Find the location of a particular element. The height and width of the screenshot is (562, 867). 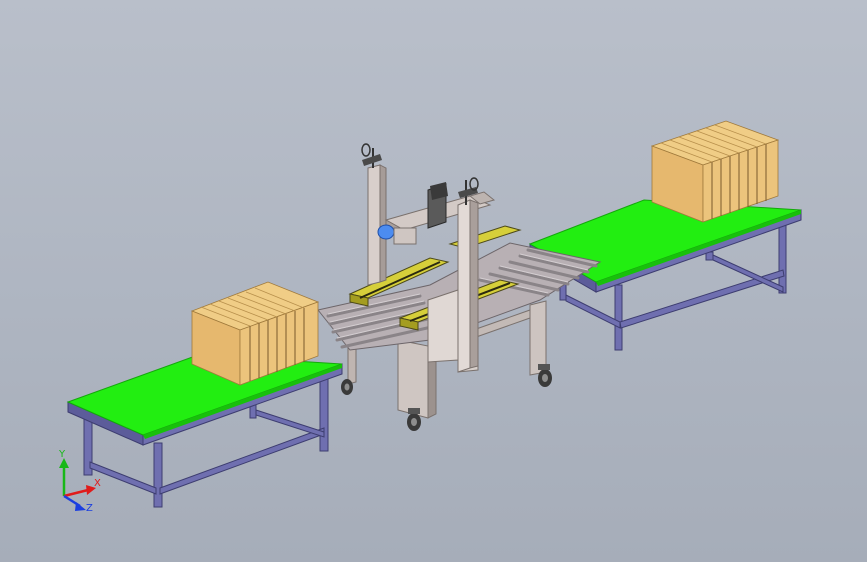

sealer-column-left is located at coordinates (374, 214).